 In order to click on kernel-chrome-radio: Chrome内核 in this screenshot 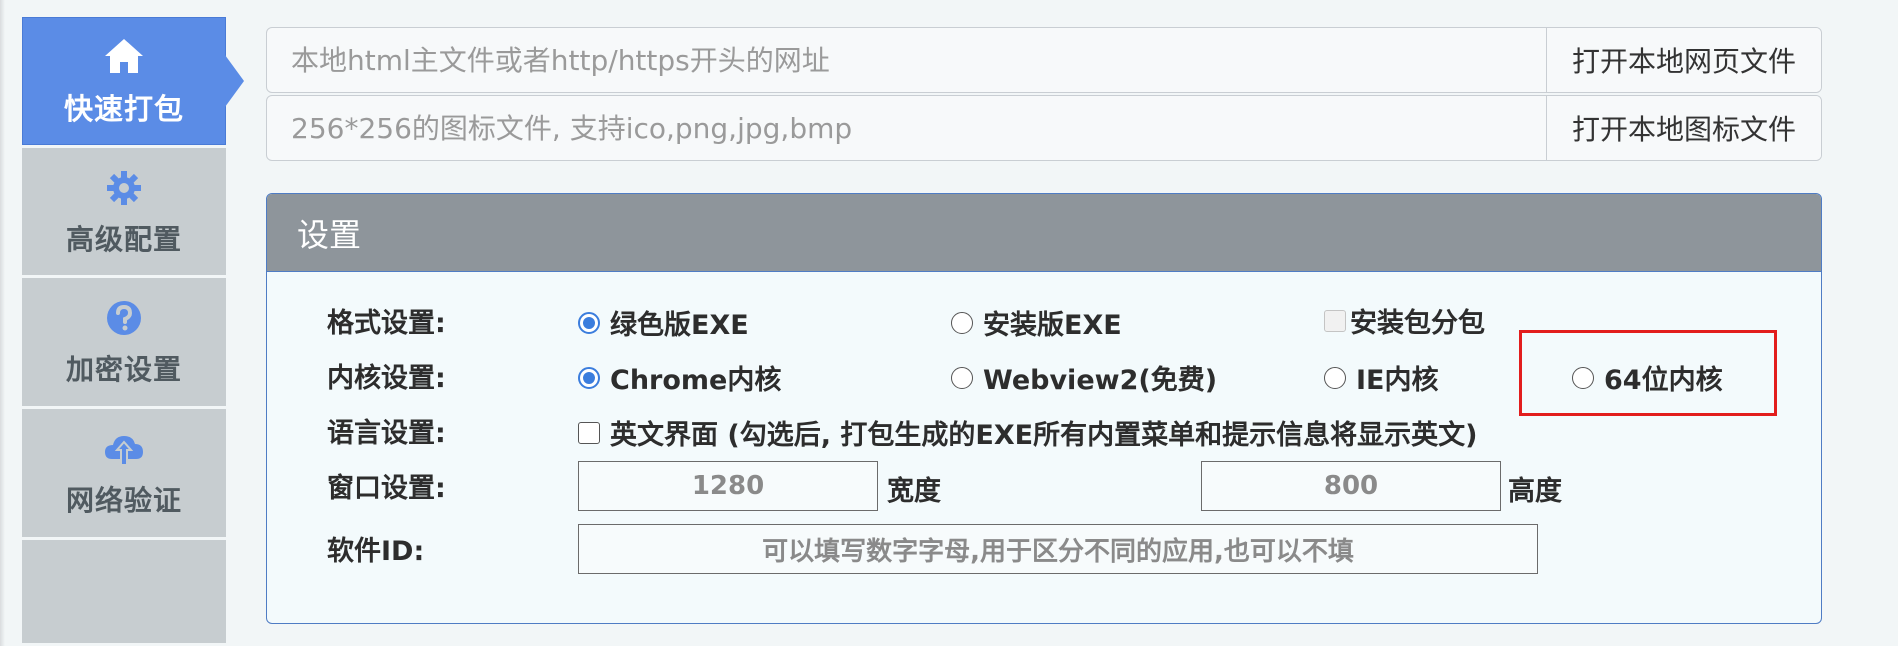, I will do `click(679, 377)`.